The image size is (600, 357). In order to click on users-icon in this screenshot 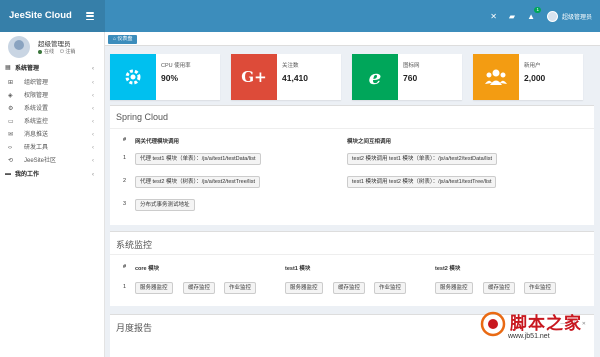, I will do `click(496, 77)`.